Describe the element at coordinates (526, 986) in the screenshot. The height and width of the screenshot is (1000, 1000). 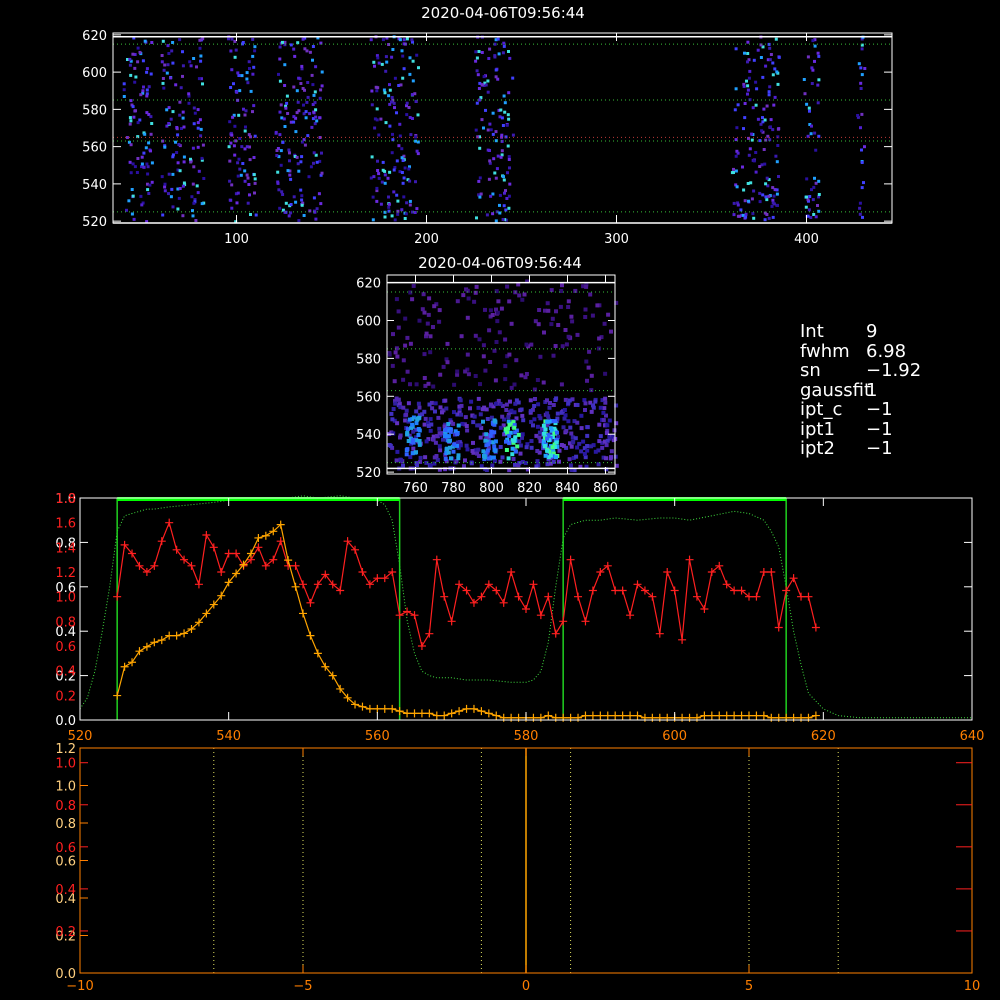
I see `x-tick-label: 0` at that location.